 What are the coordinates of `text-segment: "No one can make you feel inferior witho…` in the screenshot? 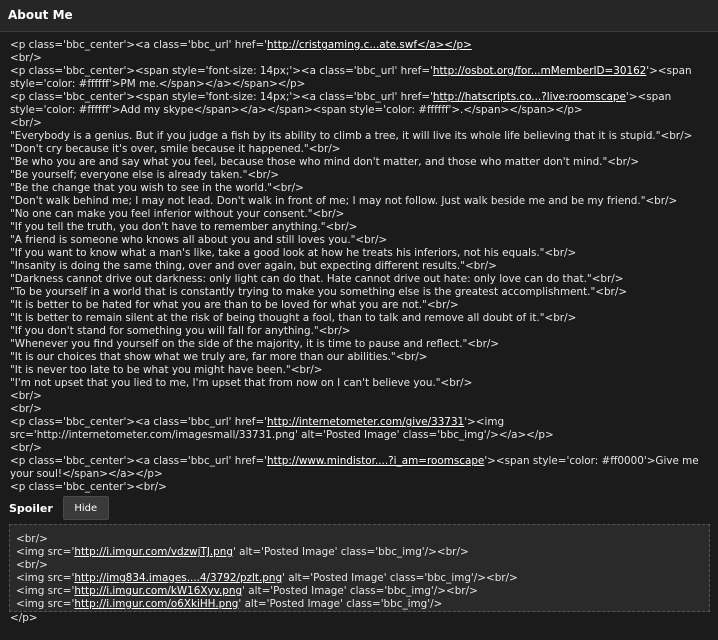 It's located at (177, 214).